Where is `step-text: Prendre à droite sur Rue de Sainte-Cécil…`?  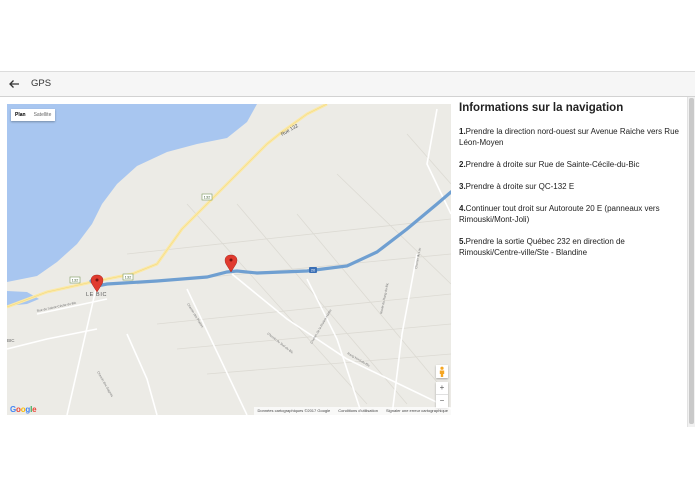 step-text: Prendre à droite sur Rue de Sainte-Cécil… is located at coordinates (552, 164).